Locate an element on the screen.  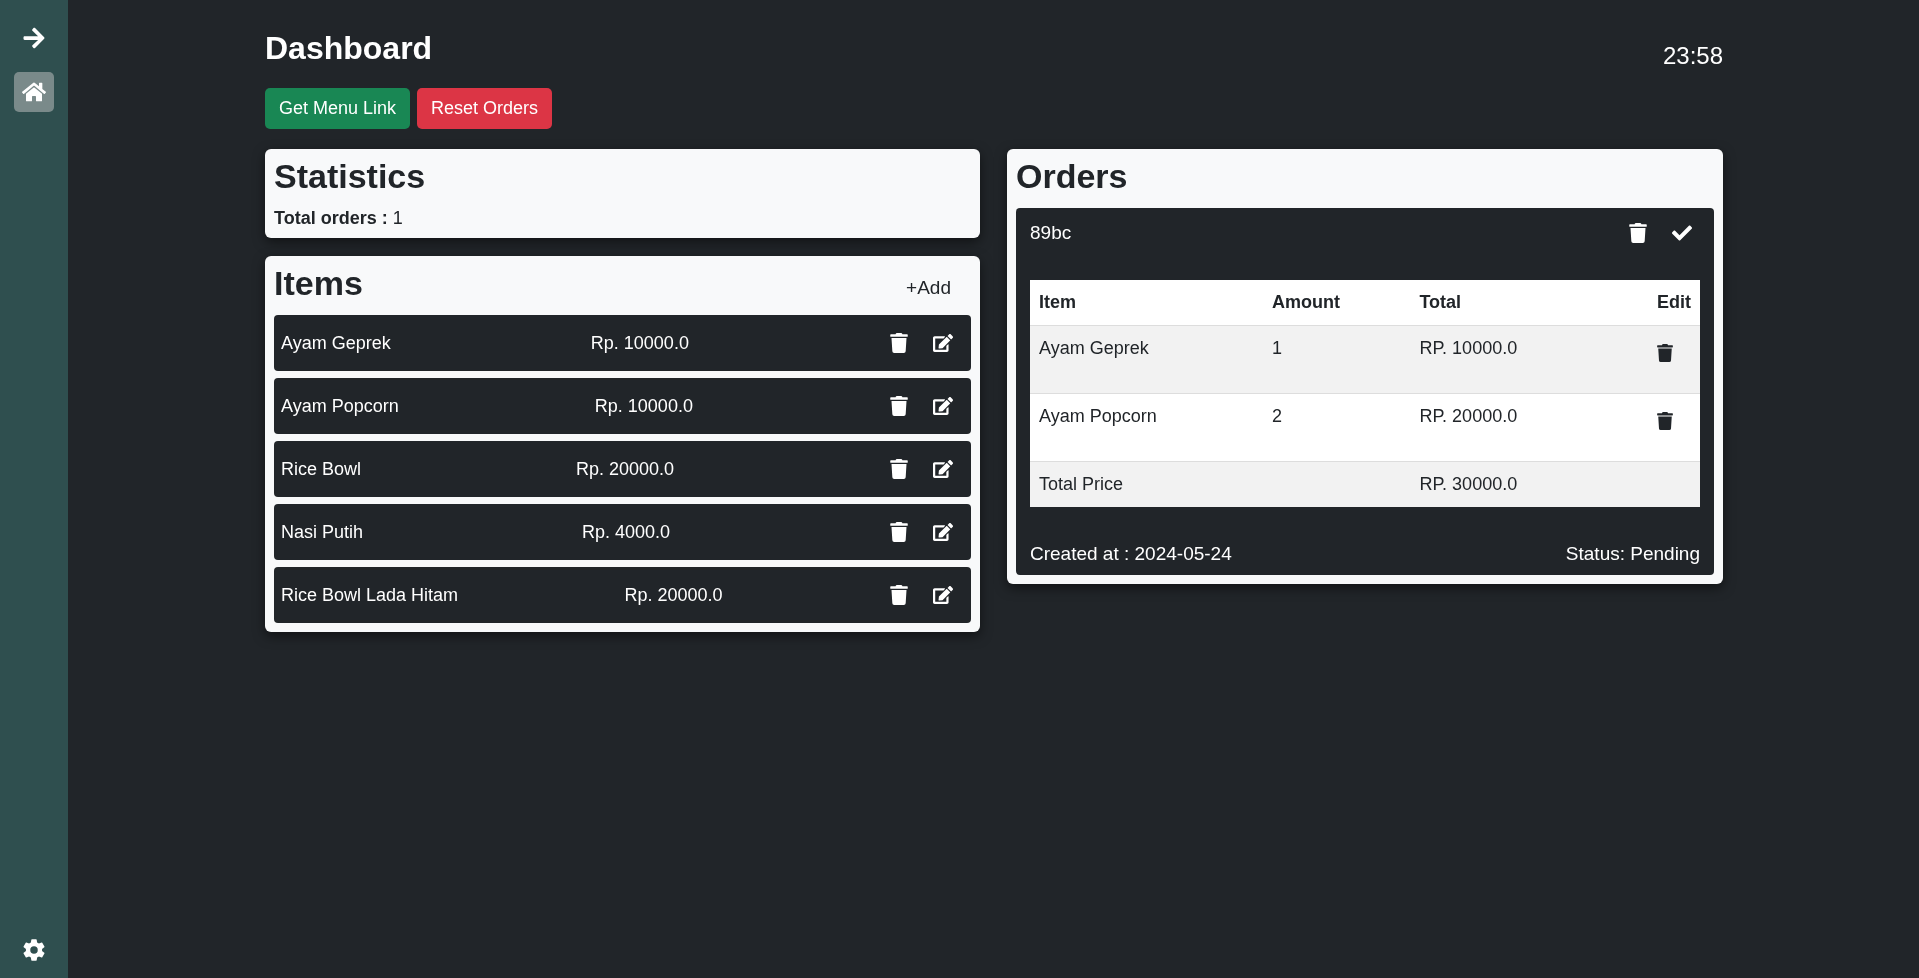
page-title: Dashboard is located at coordinates (349, 48).